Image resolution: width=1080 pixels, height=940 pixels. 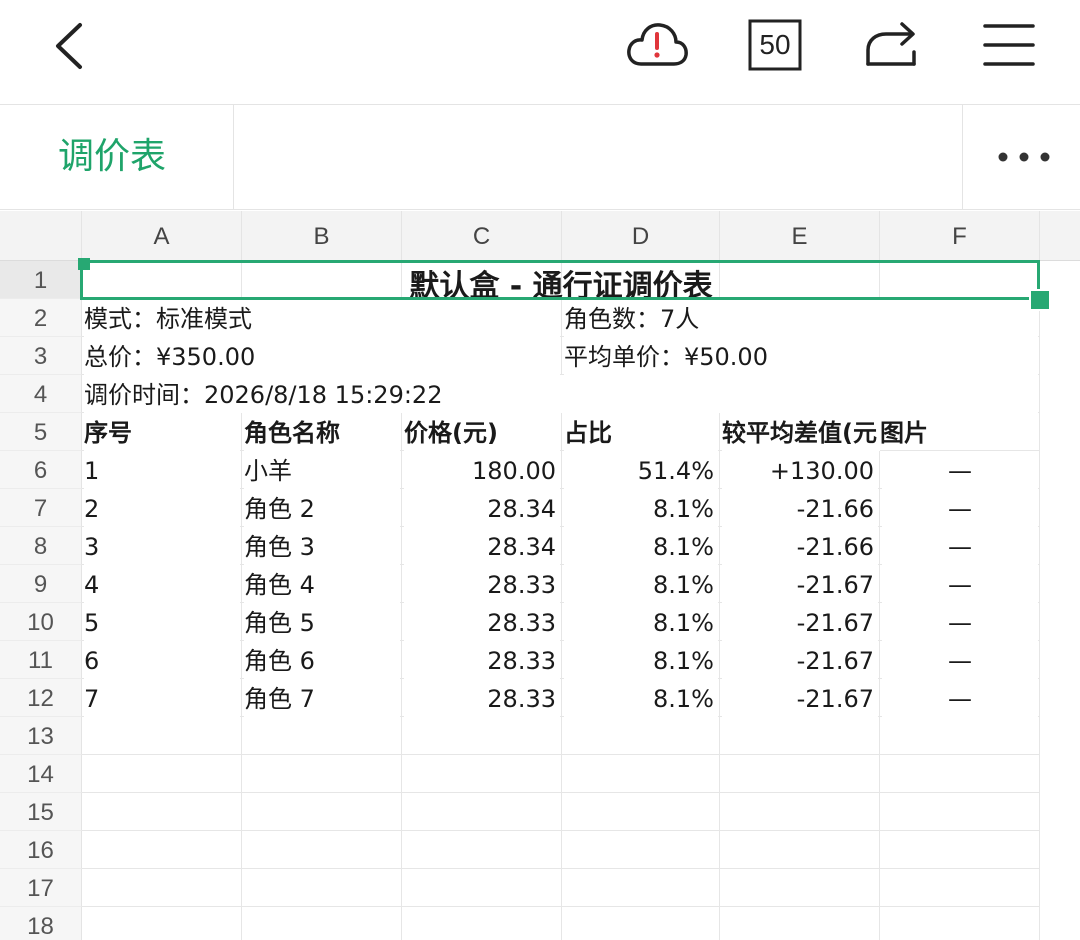 What do you see at coordinates (641, 432) in the screenshot?
I see `header-cell-ratio: 占比` at bounding box center [641, 432].